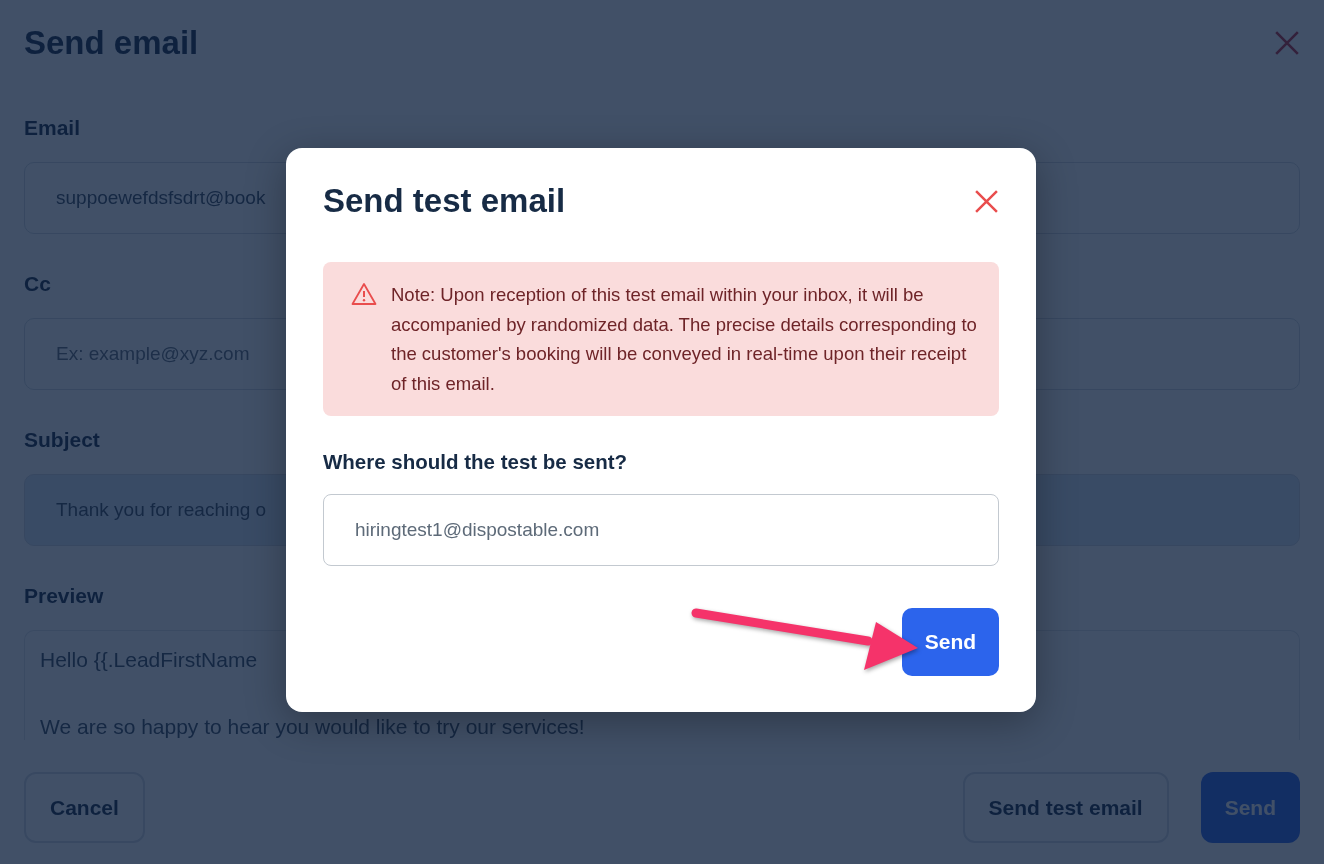 The height and width of the screenshot is (864, 1324). I want to click on dialog-title: Send test email, so click(444, 201).